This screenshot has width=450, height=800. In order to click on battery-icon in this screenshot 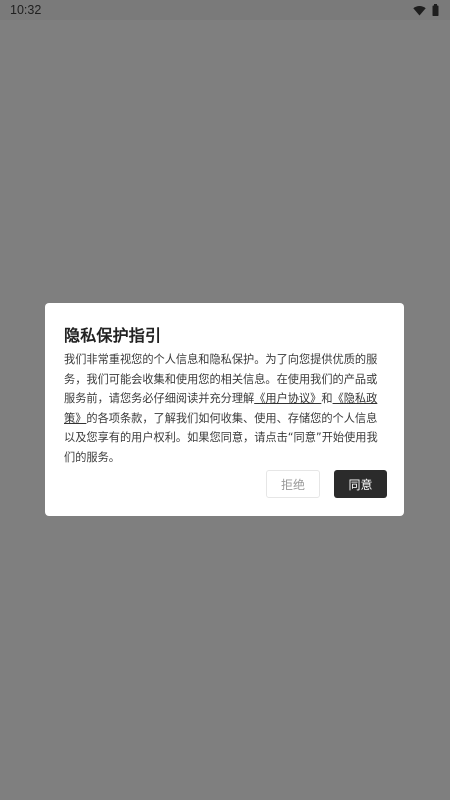, I will do `click(435, 10)`.